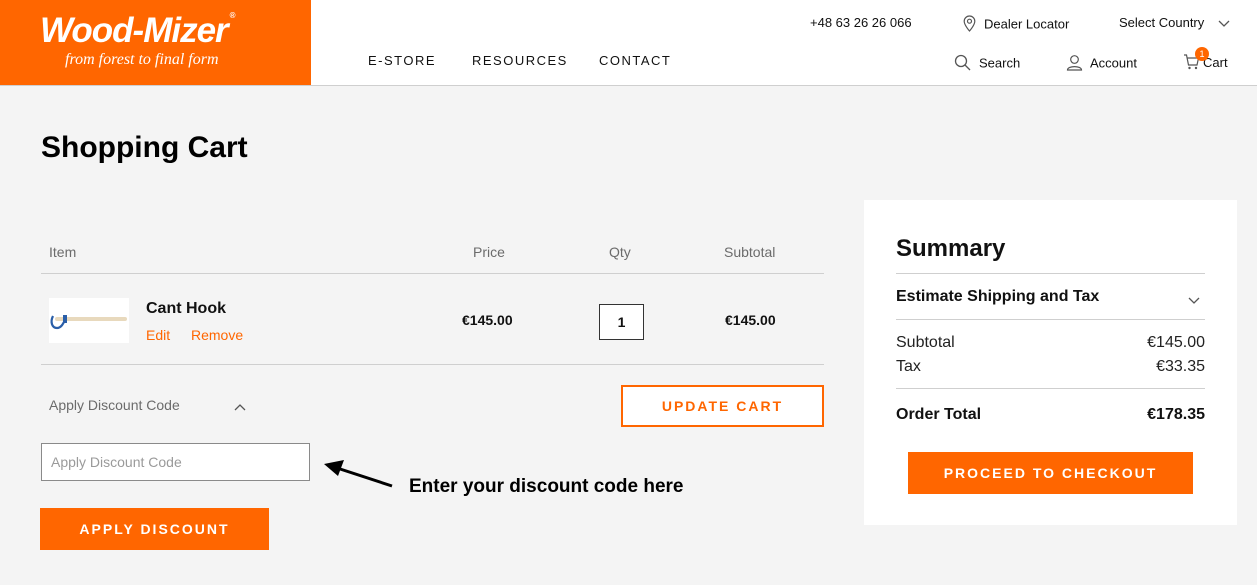  I want to click on annotation-text: Enter your discount code here, so click(546, 486).